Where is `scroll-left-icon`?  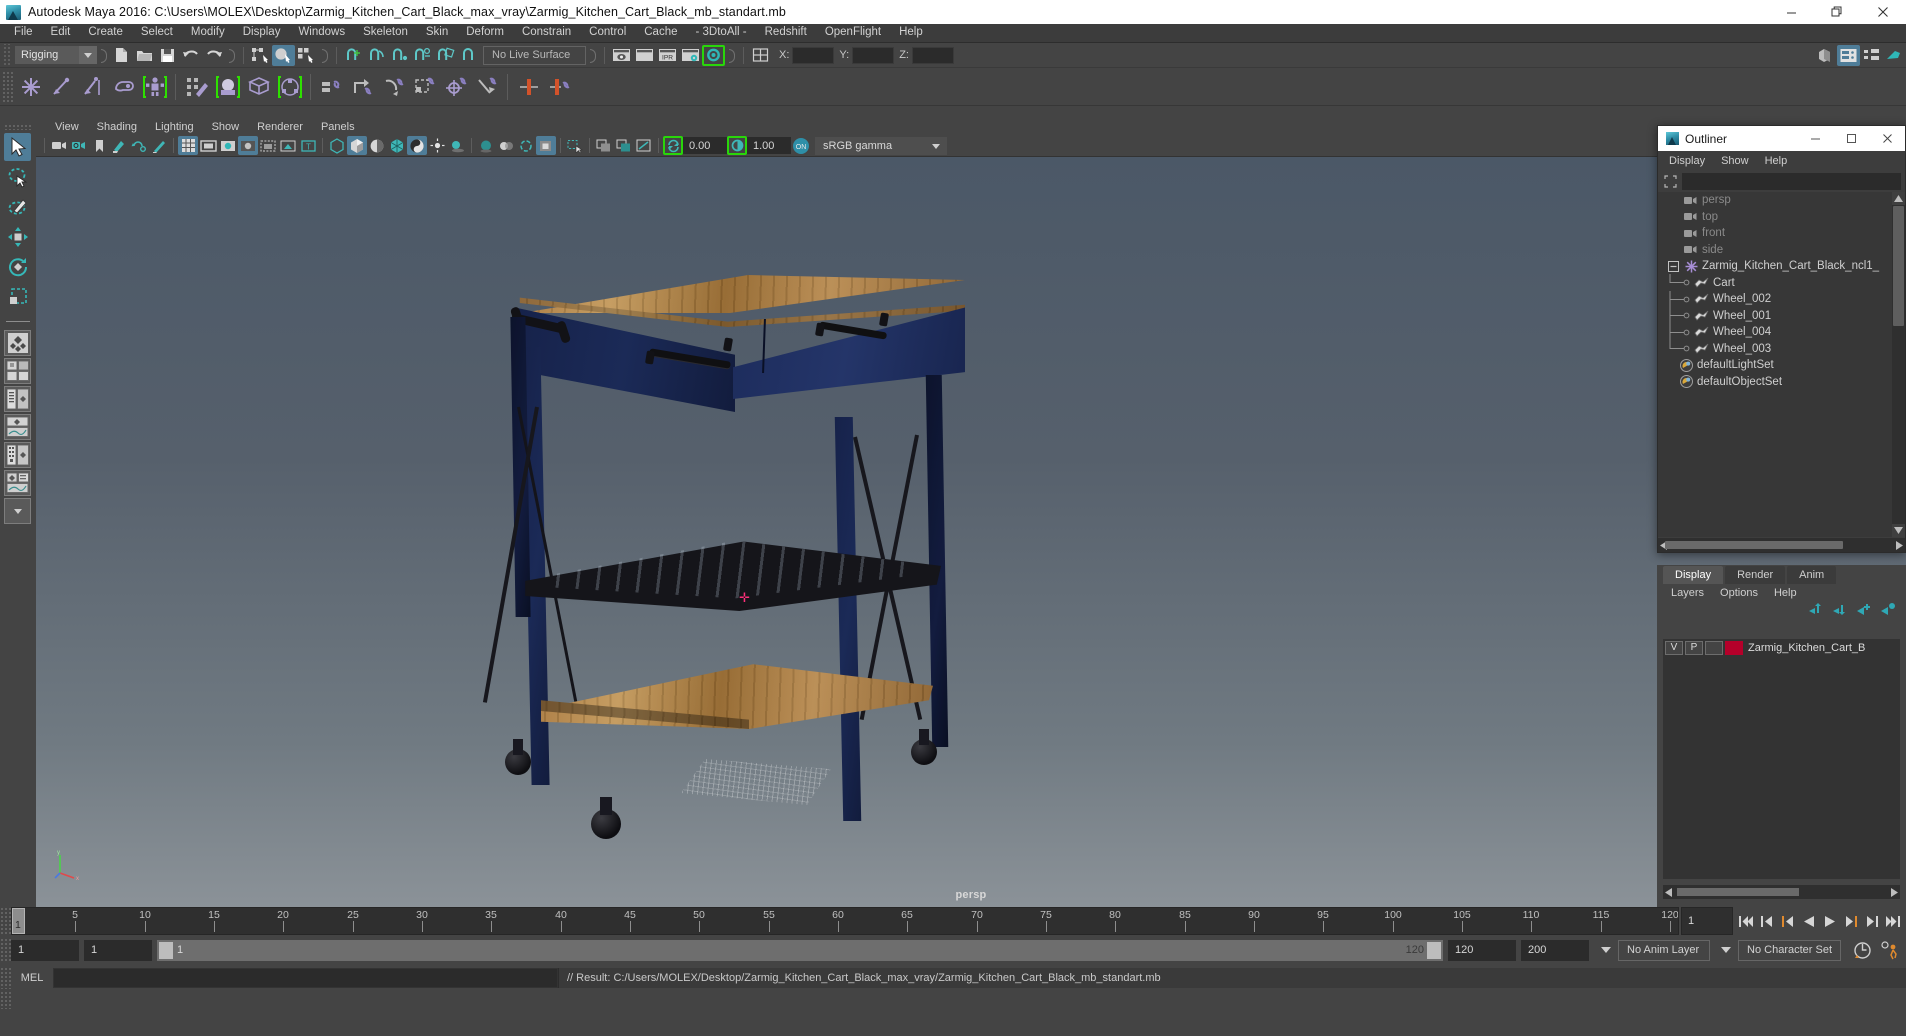
scroll-left-icon is located at coordinates (1668, 892).